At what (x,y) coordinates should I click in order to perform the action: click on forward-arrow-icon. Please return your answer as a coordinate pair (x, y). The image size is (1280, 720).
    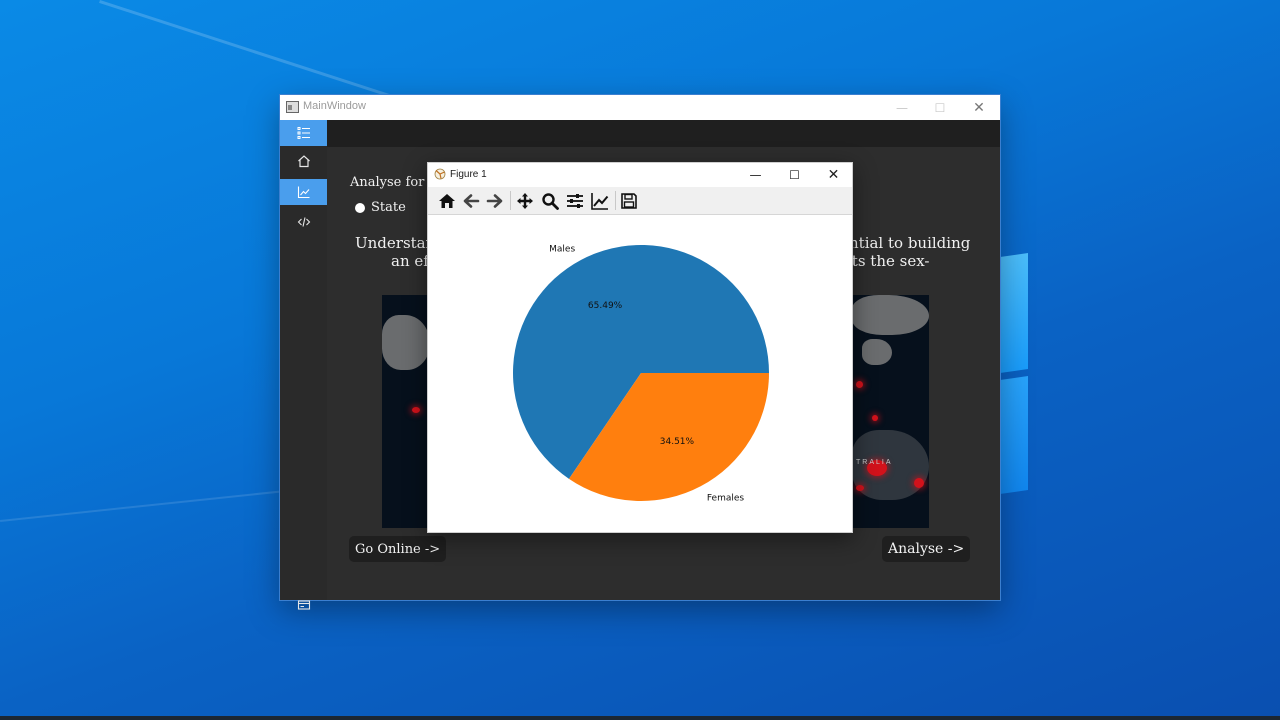
    Looking at the image, I should click on (494, 201).